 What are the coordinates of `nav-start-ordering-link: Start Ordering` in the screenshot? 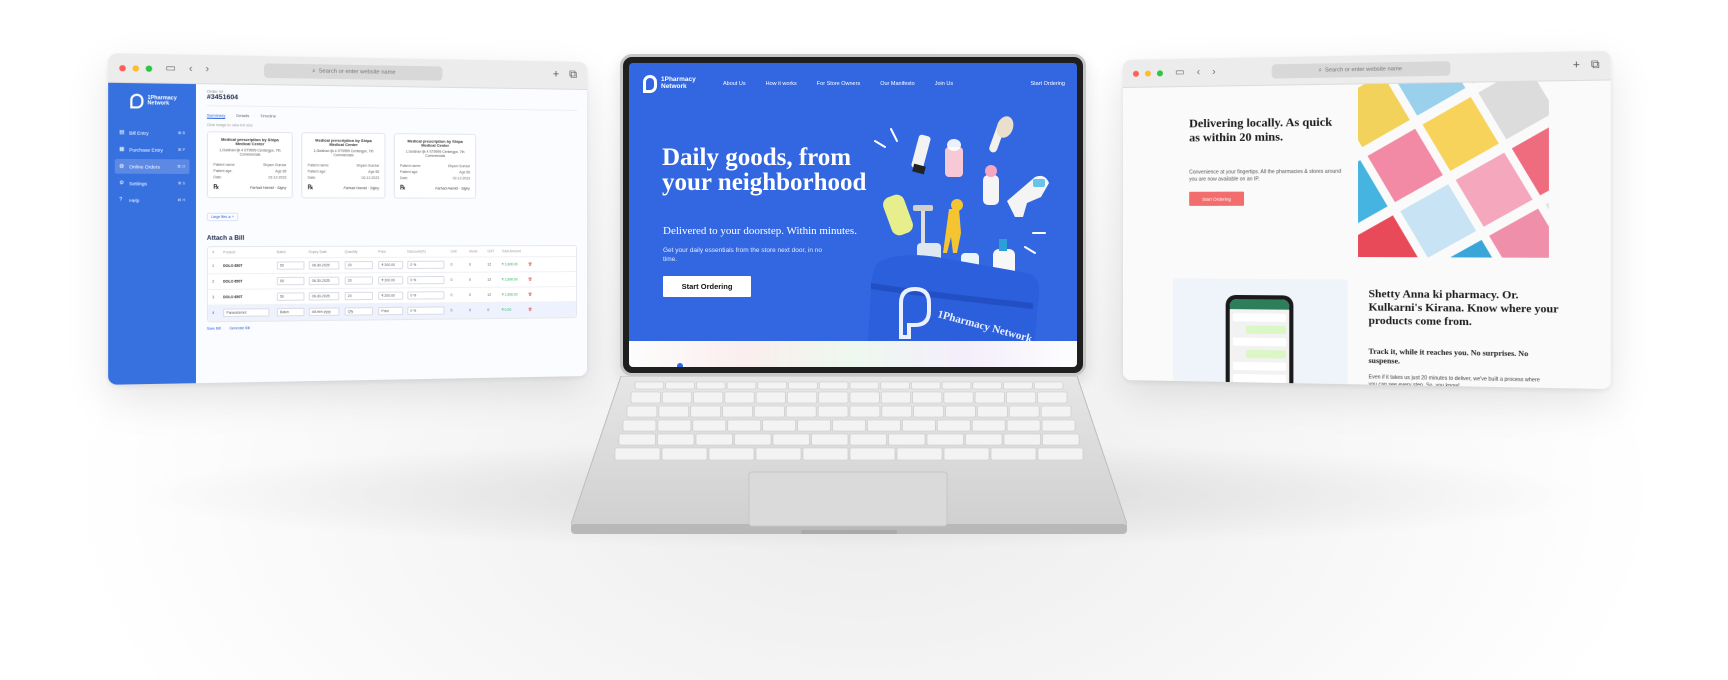 It's located at (1047, 84).